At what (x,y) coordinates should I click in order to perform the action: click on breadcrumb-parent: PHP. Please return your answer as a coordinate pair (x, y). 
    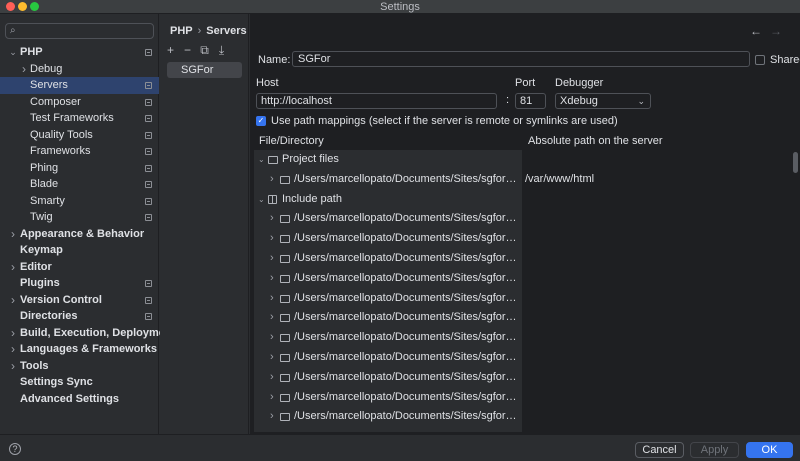
    Looking at the image, I should click on (181, 31).